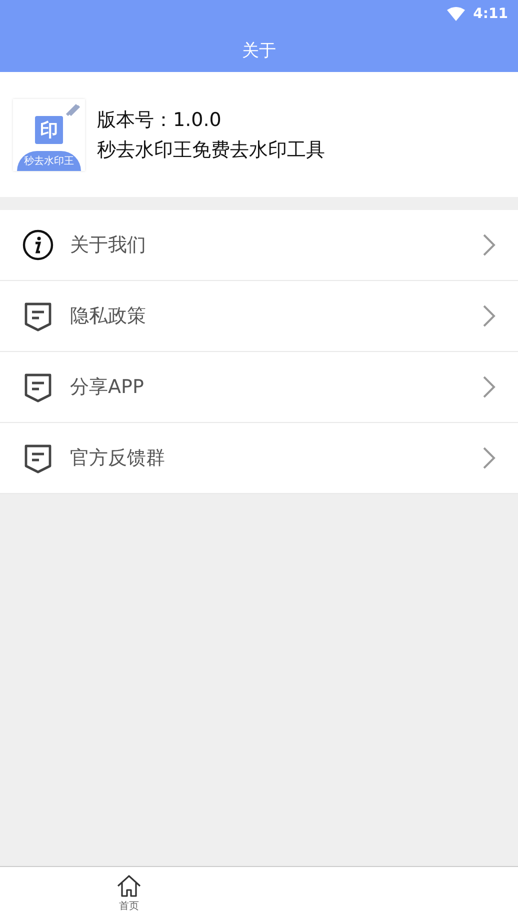  I want to click on page-title: 关于, so click(259, 51).